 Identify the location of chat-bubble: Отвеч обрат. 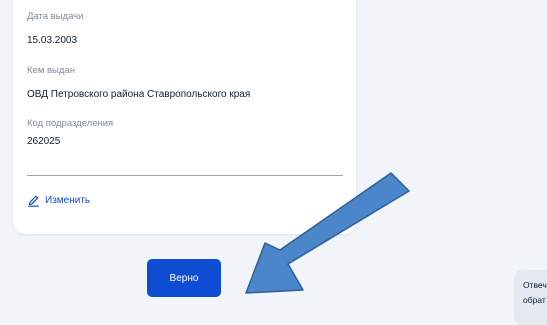
(530, 297).